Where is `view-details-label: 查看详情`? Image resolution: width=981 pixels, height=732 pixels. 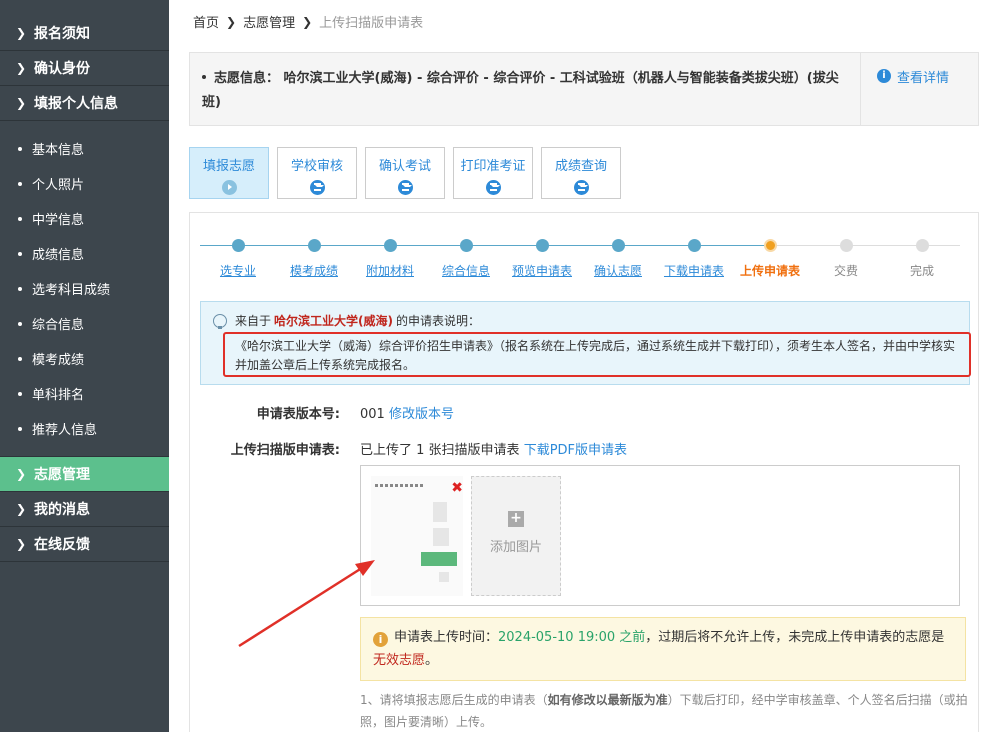 view-details-label: 查看详情 is located at coordinates (923, 78).